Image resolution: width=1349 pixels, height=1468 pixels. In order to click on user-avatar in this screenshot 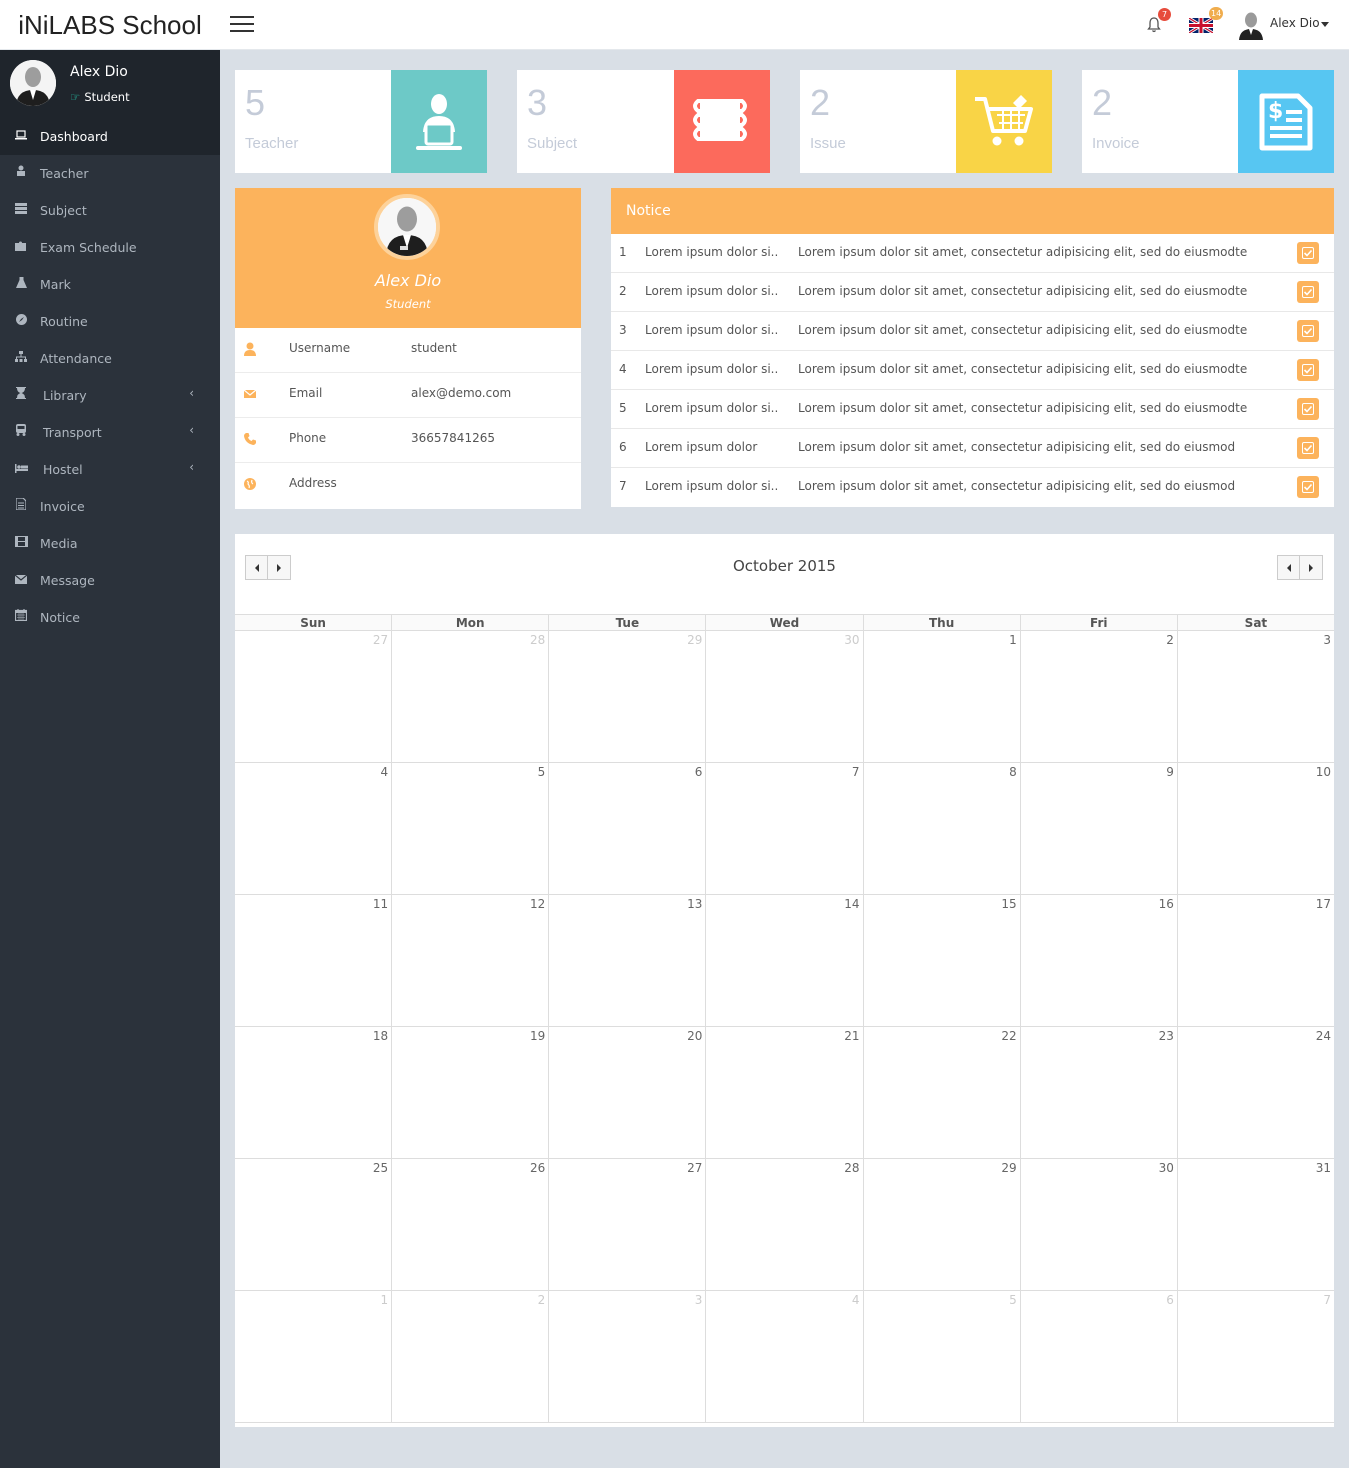, I will do `click(1251, 25)`.